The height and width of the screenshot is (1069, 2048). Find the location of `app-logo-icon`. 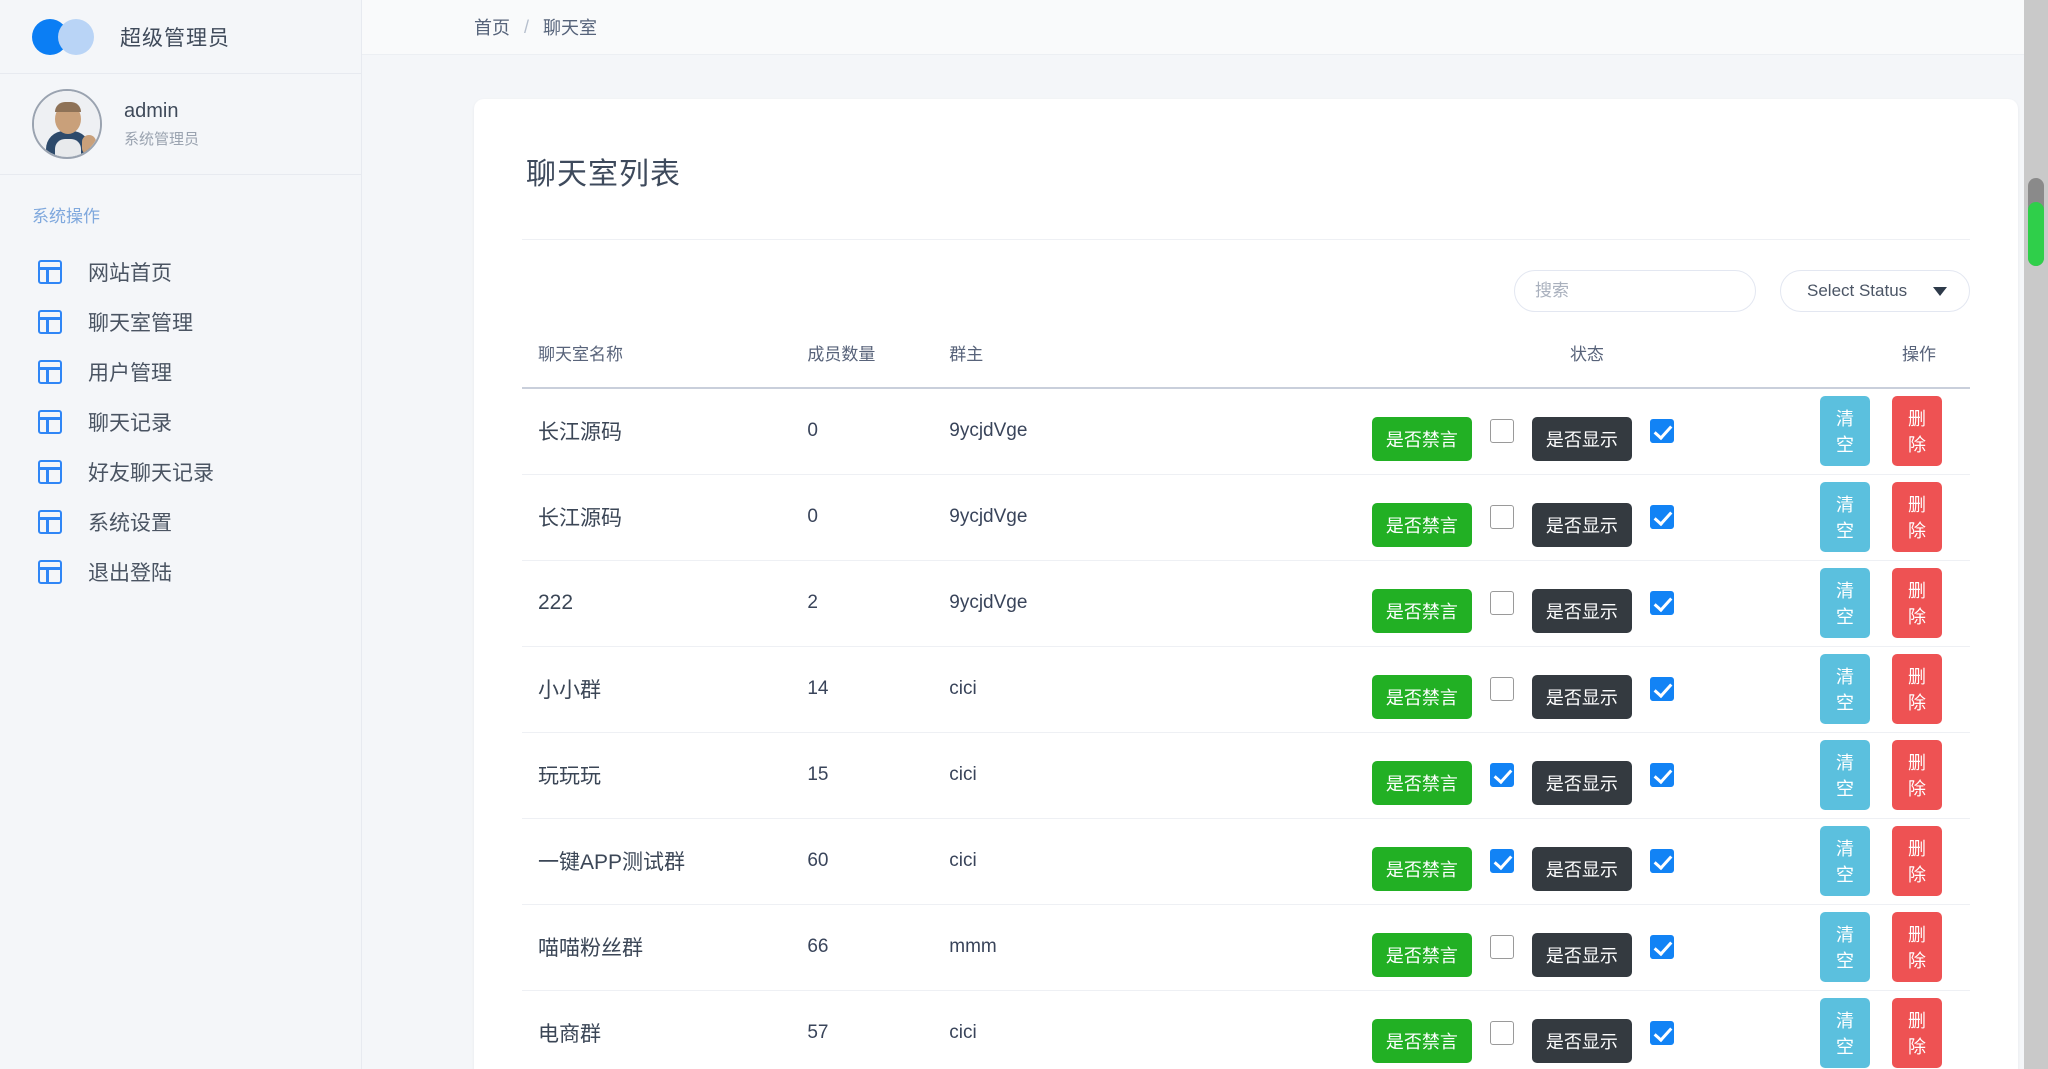

app-logo-icon is located at coordinates (68, 37).